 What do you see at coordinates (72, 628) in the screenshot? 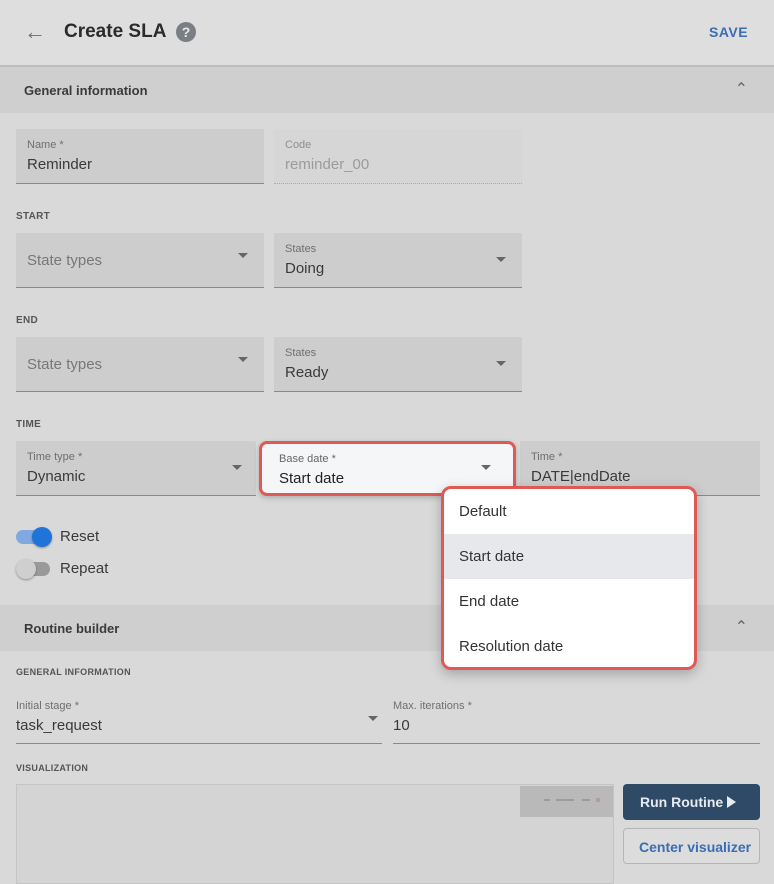
I see `section-label: Routine builder` at bounding box center [72, 628].